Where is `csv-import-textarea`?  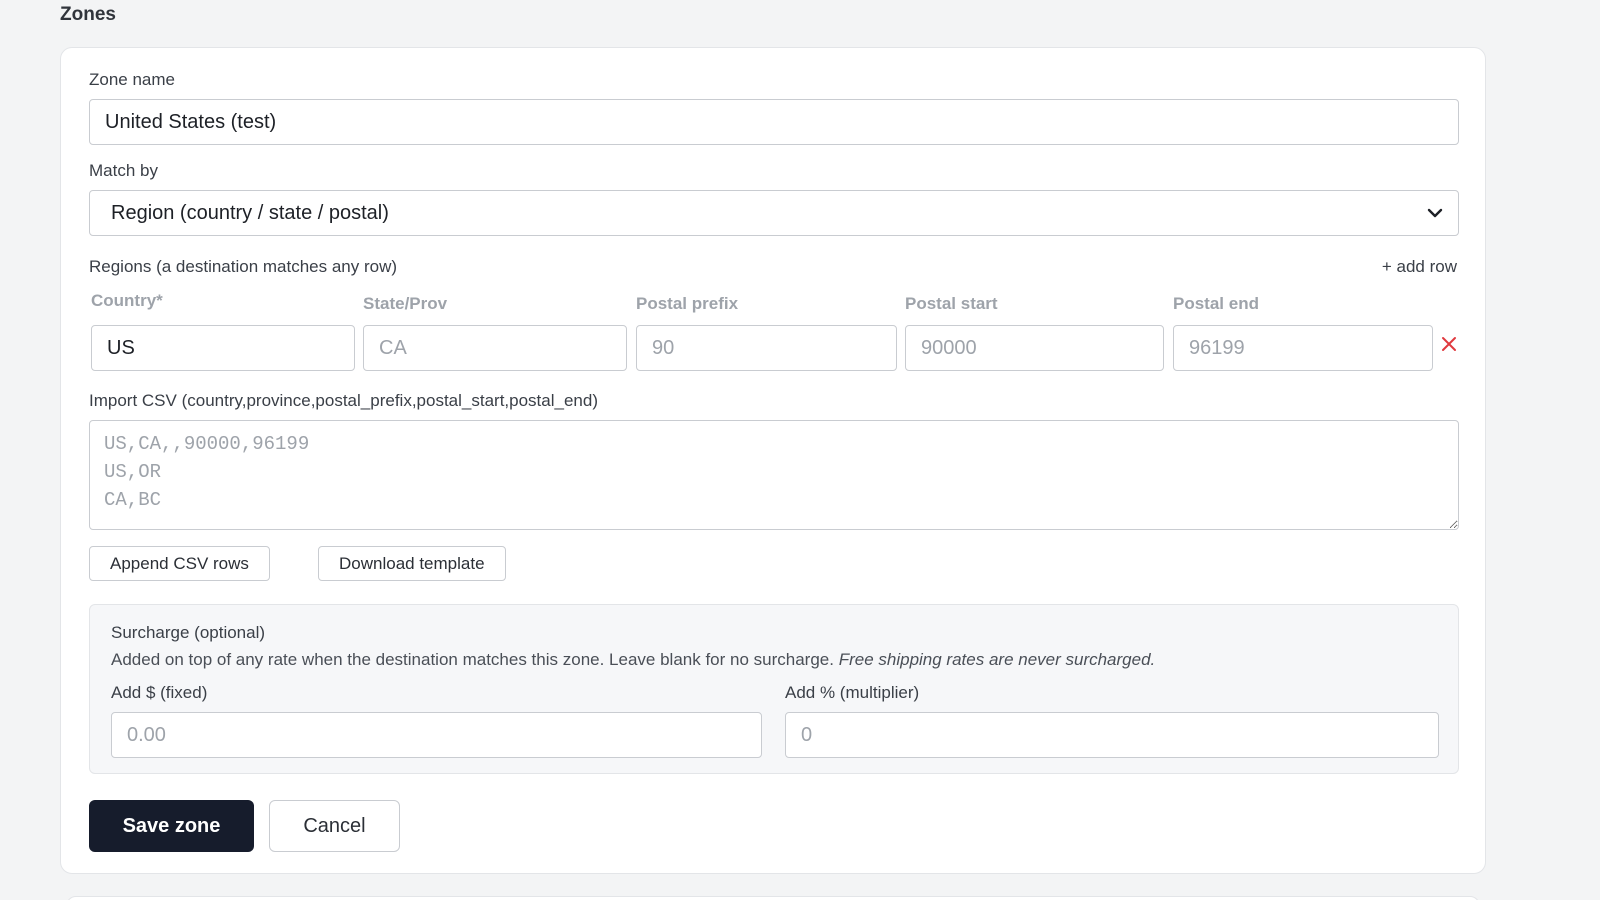 csv-import-textarea is located at coordinates (774, 475).